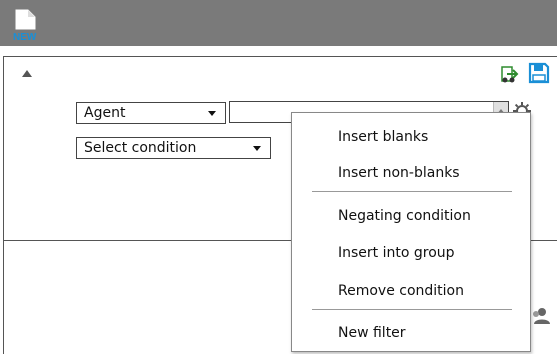 The height and width of the screenshot is (354, 557). Describe the element at coordinates (278, 23) in the screenshot. I see `top-toolbar` at that location.